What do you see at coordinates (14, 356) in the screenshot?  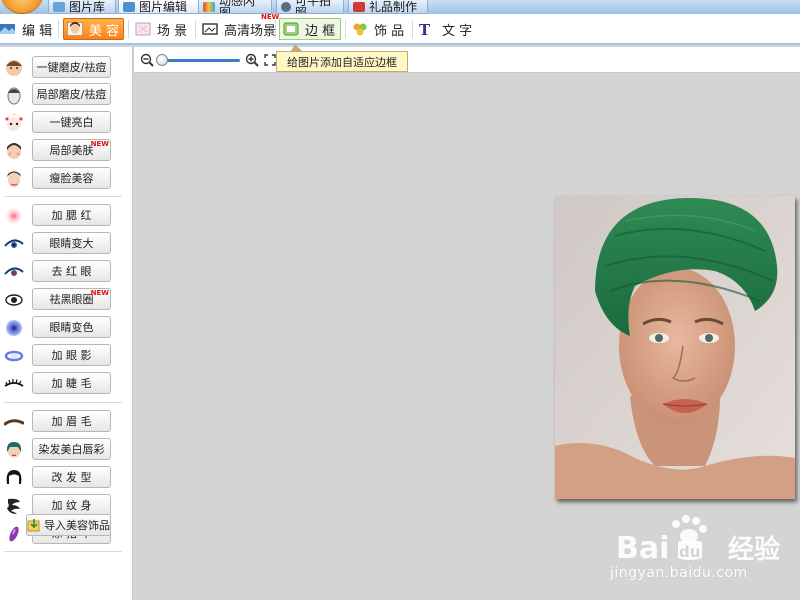 I see `eye-shadow-icon` at bounding box center [14, 356].